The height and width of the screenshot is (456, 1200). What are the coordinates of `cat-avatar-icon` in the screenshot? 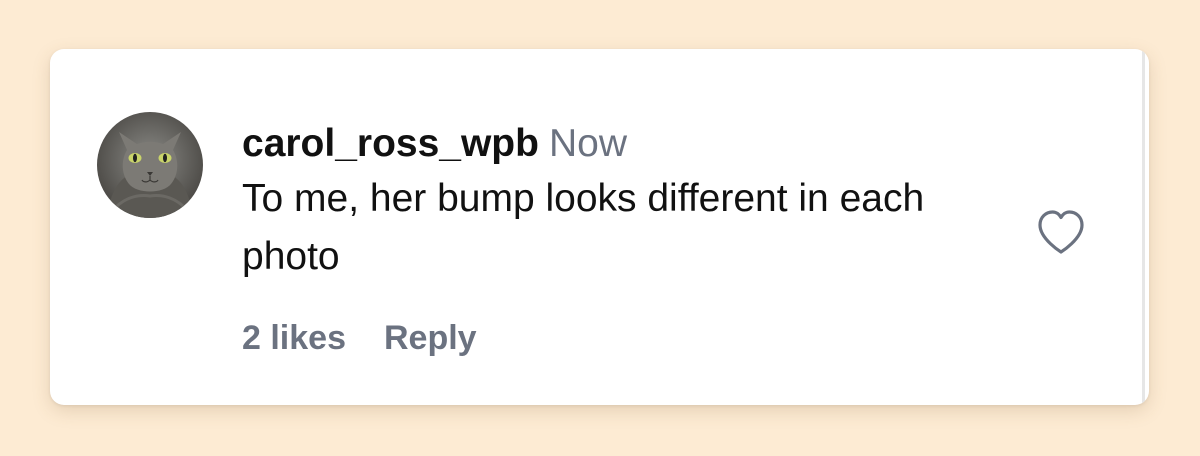 It's located at (150, 175).